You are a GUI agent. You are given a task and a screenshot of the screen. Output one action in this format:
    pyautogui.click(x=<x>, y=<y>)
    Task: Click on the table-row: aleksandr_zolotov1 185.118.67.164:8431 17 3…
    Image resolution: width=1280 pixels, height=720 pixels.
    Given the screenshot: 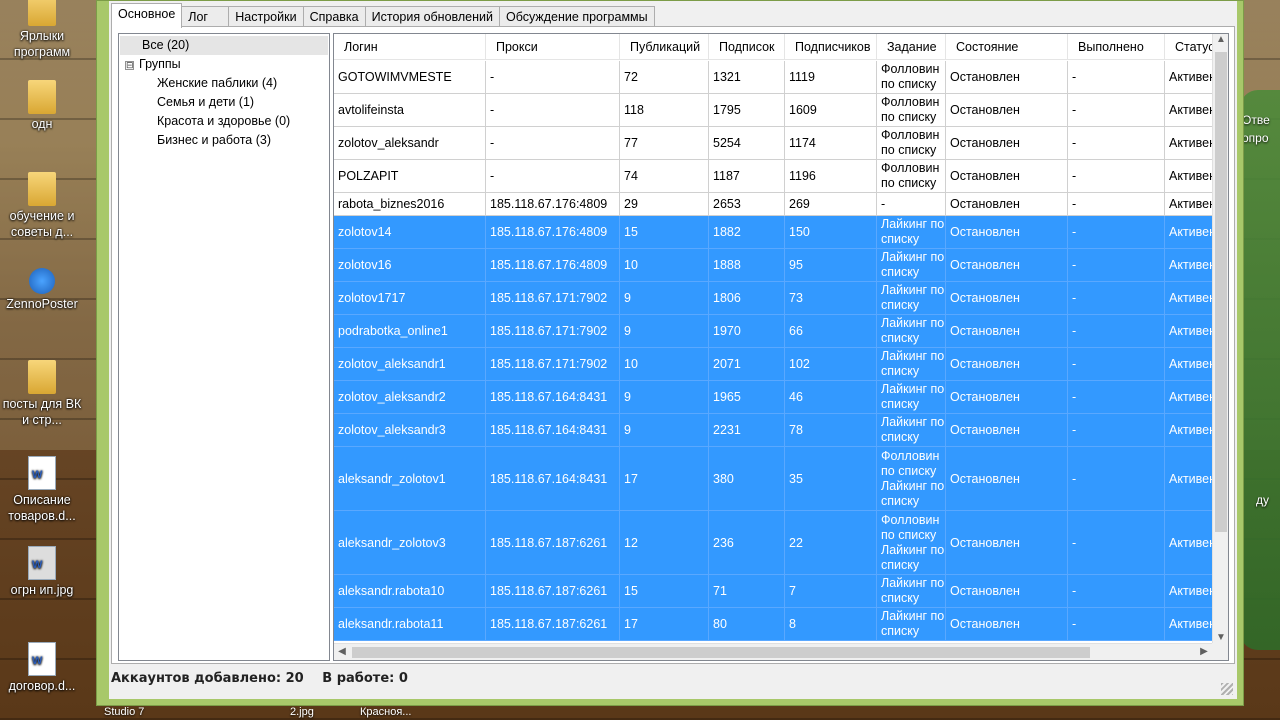 What is the action you would take?
    pyautogui.click(x=774, y=479)
    